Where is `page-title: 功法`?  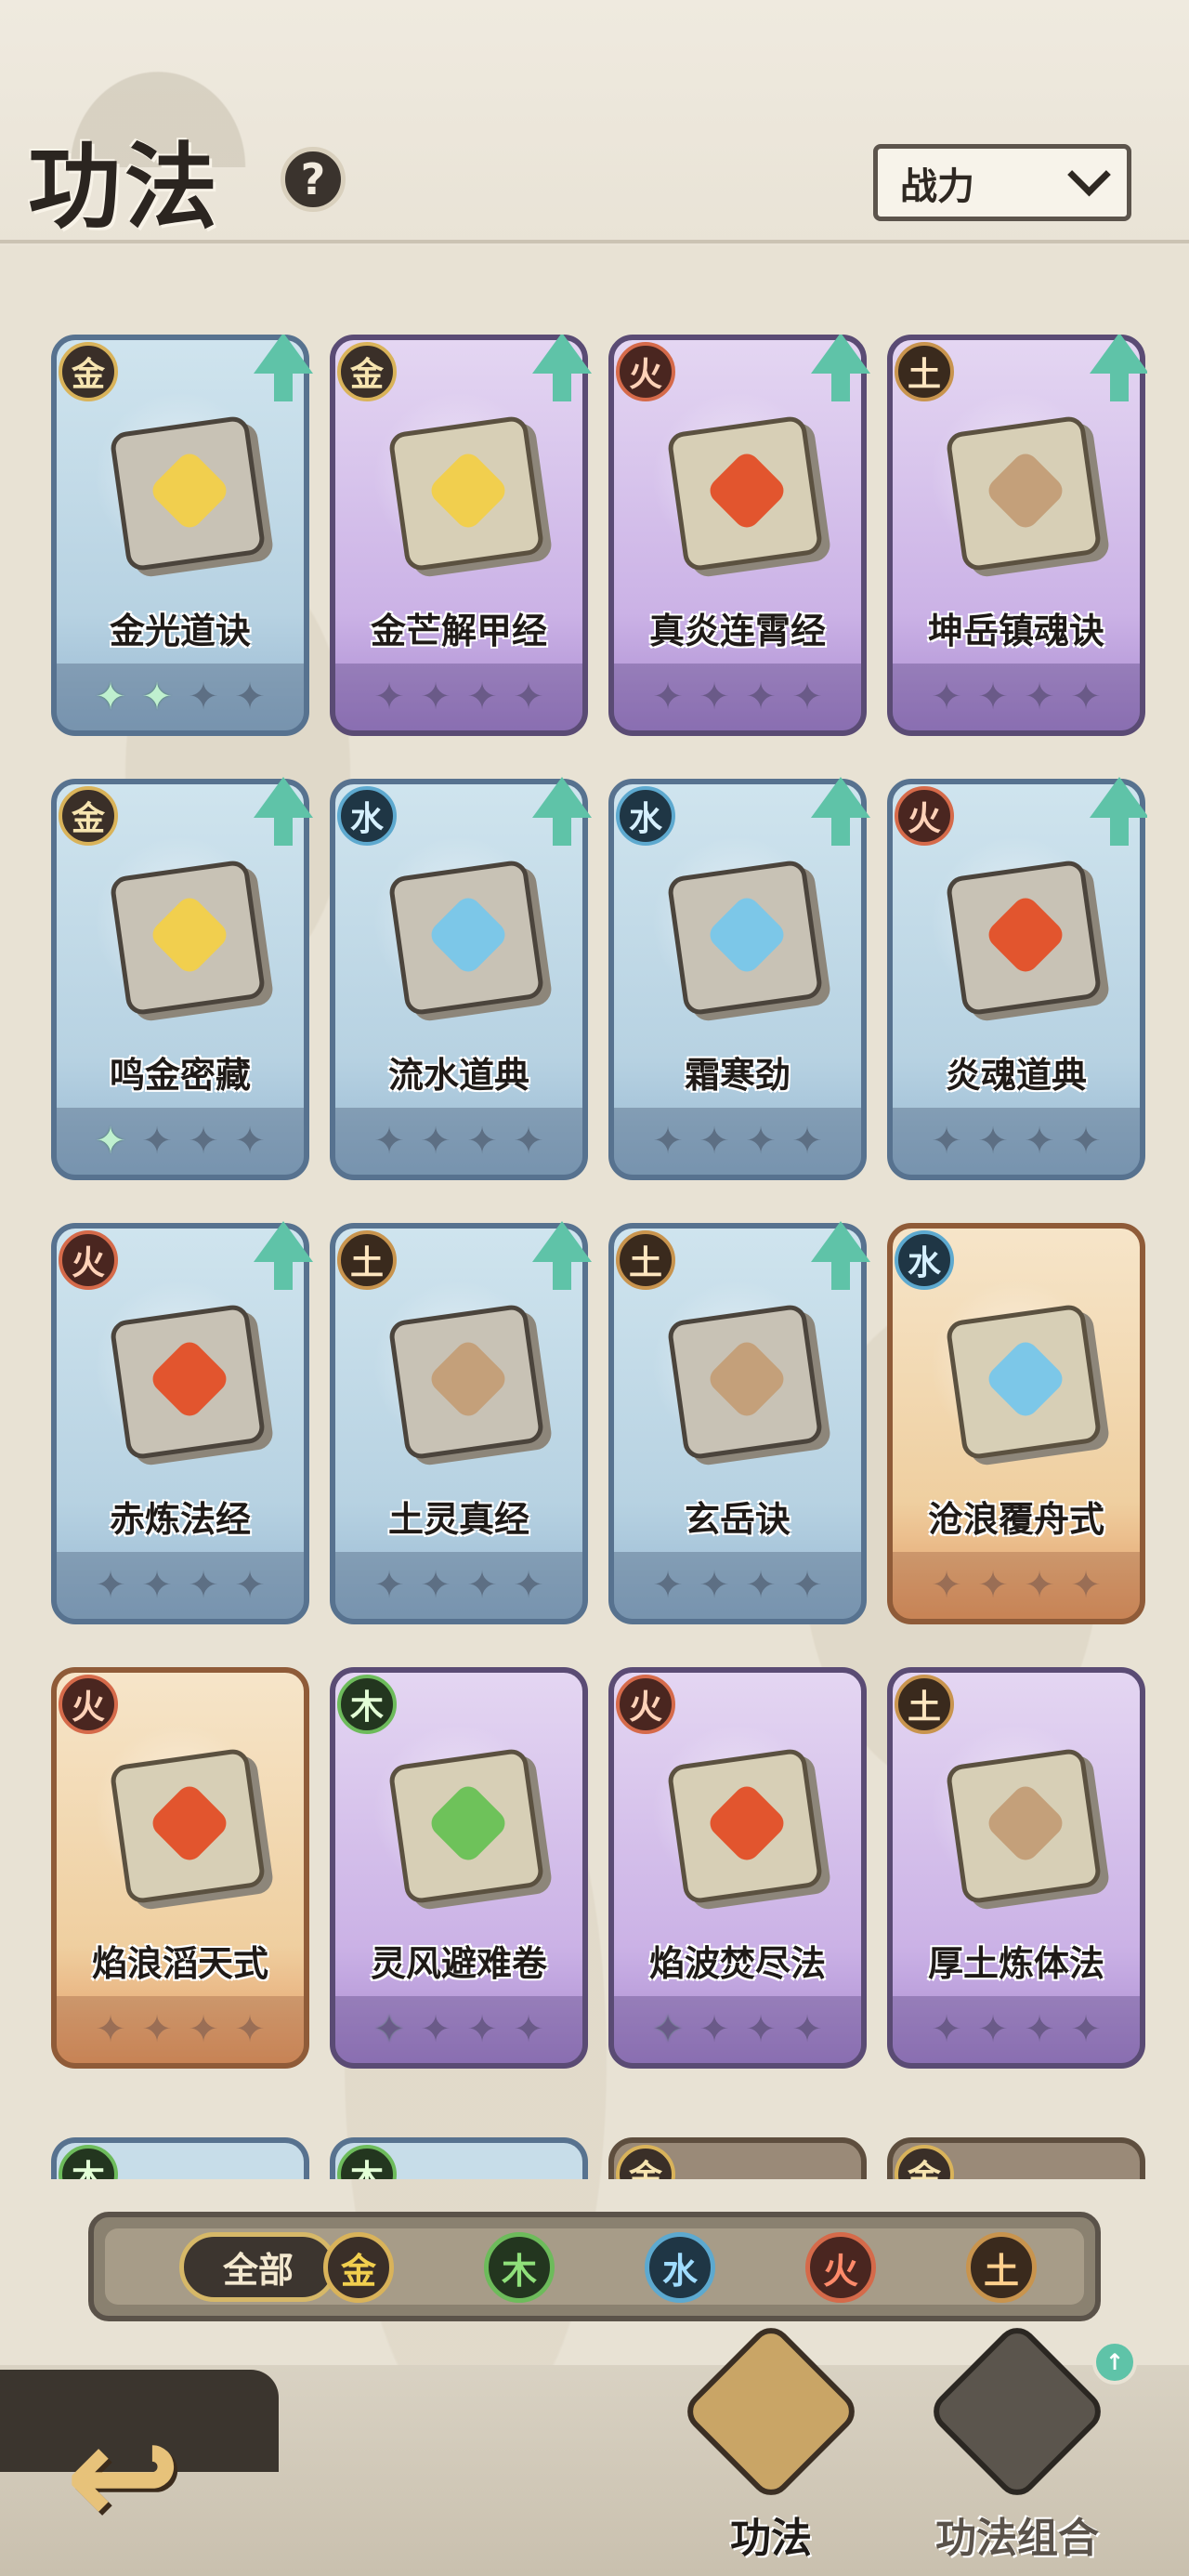 page-title: 功法 is located at coordinates (125, 187).